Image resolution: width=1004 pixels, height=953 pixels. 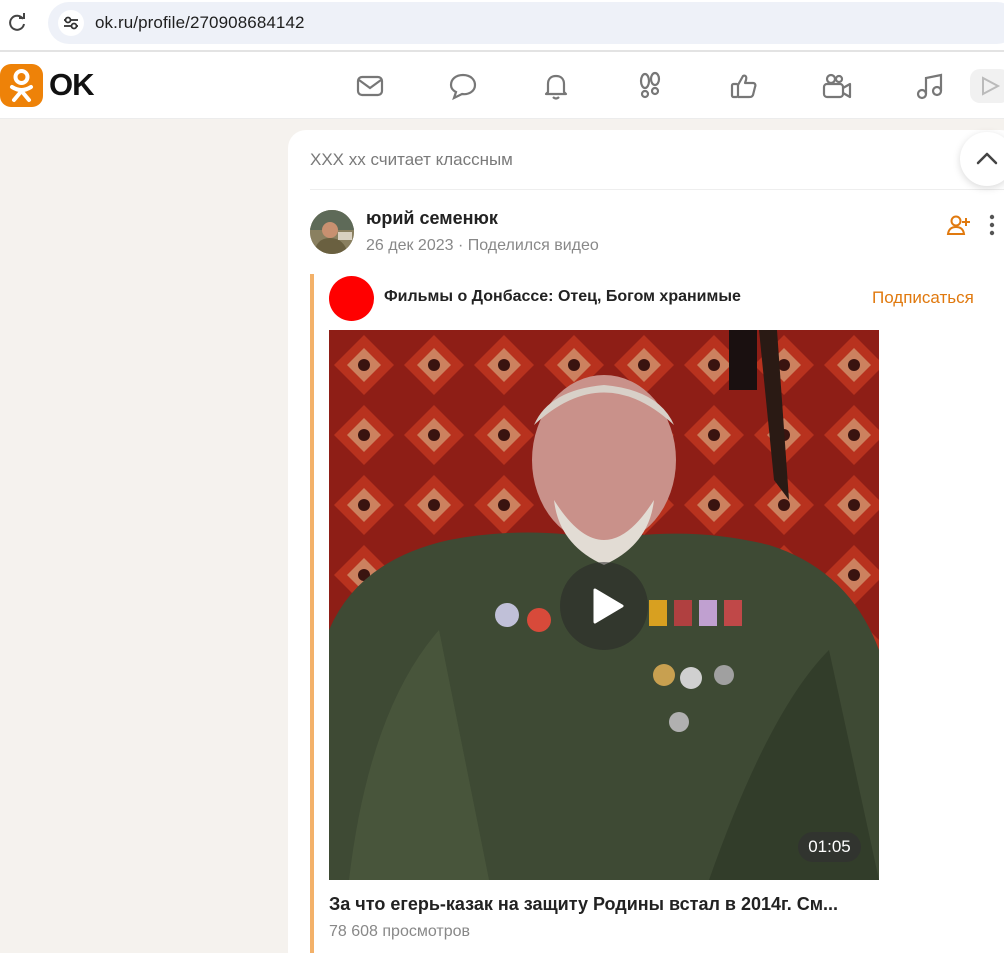 What do you see at coordinates (332, 232) in the screenshot?
I see `avatar` at bounding box center [332, 232].